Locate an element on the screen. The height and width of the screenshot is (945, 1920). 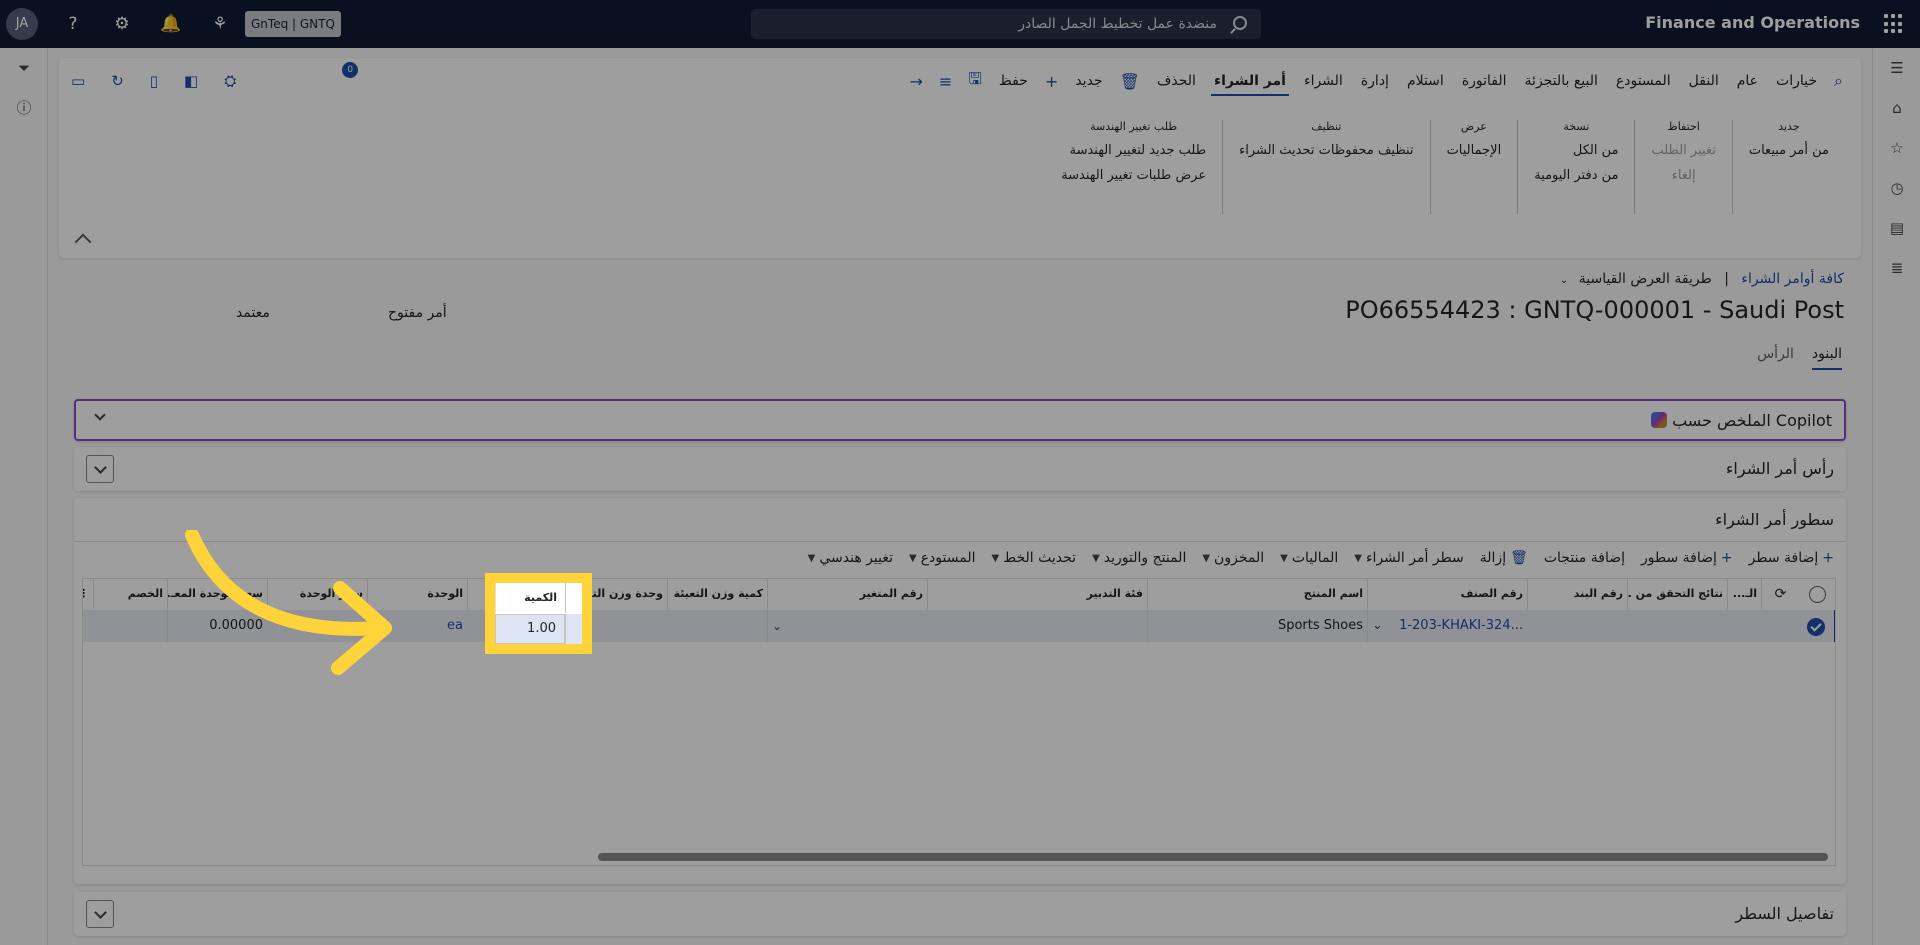
chevron-down-icon is located at coordinates (100, 415).